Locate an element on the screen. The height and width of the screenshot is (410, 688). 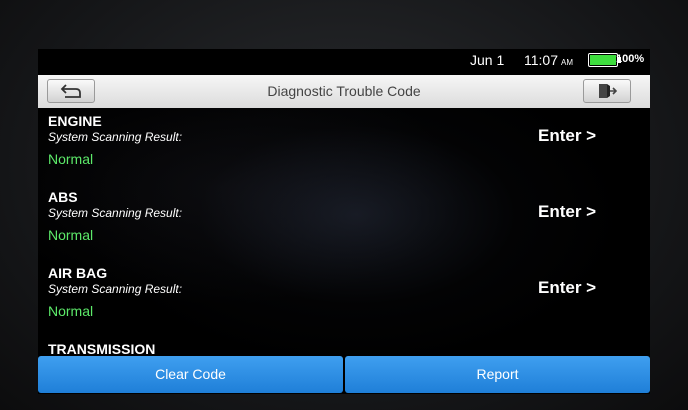
status-time: 11:07 AM is located at coordinates (548, 60).